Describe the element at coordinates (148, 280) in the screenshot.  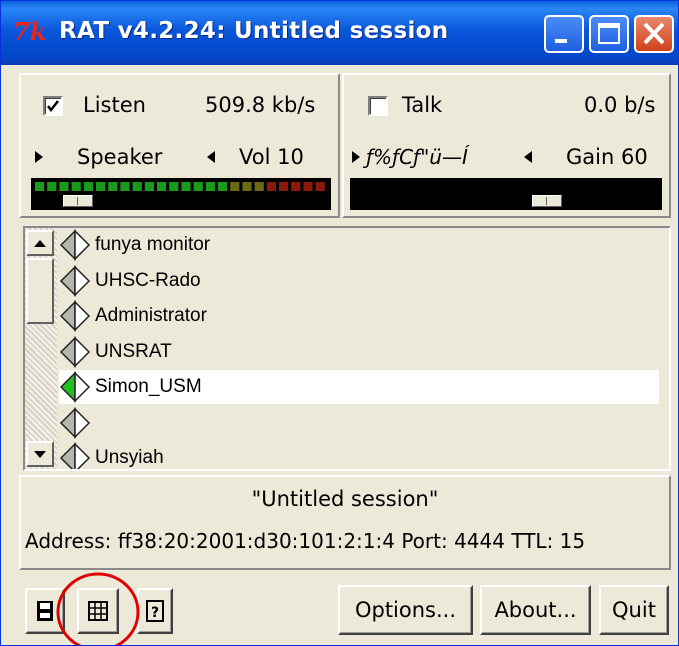
I see `participant-name: UHSC-Rado` at that location.